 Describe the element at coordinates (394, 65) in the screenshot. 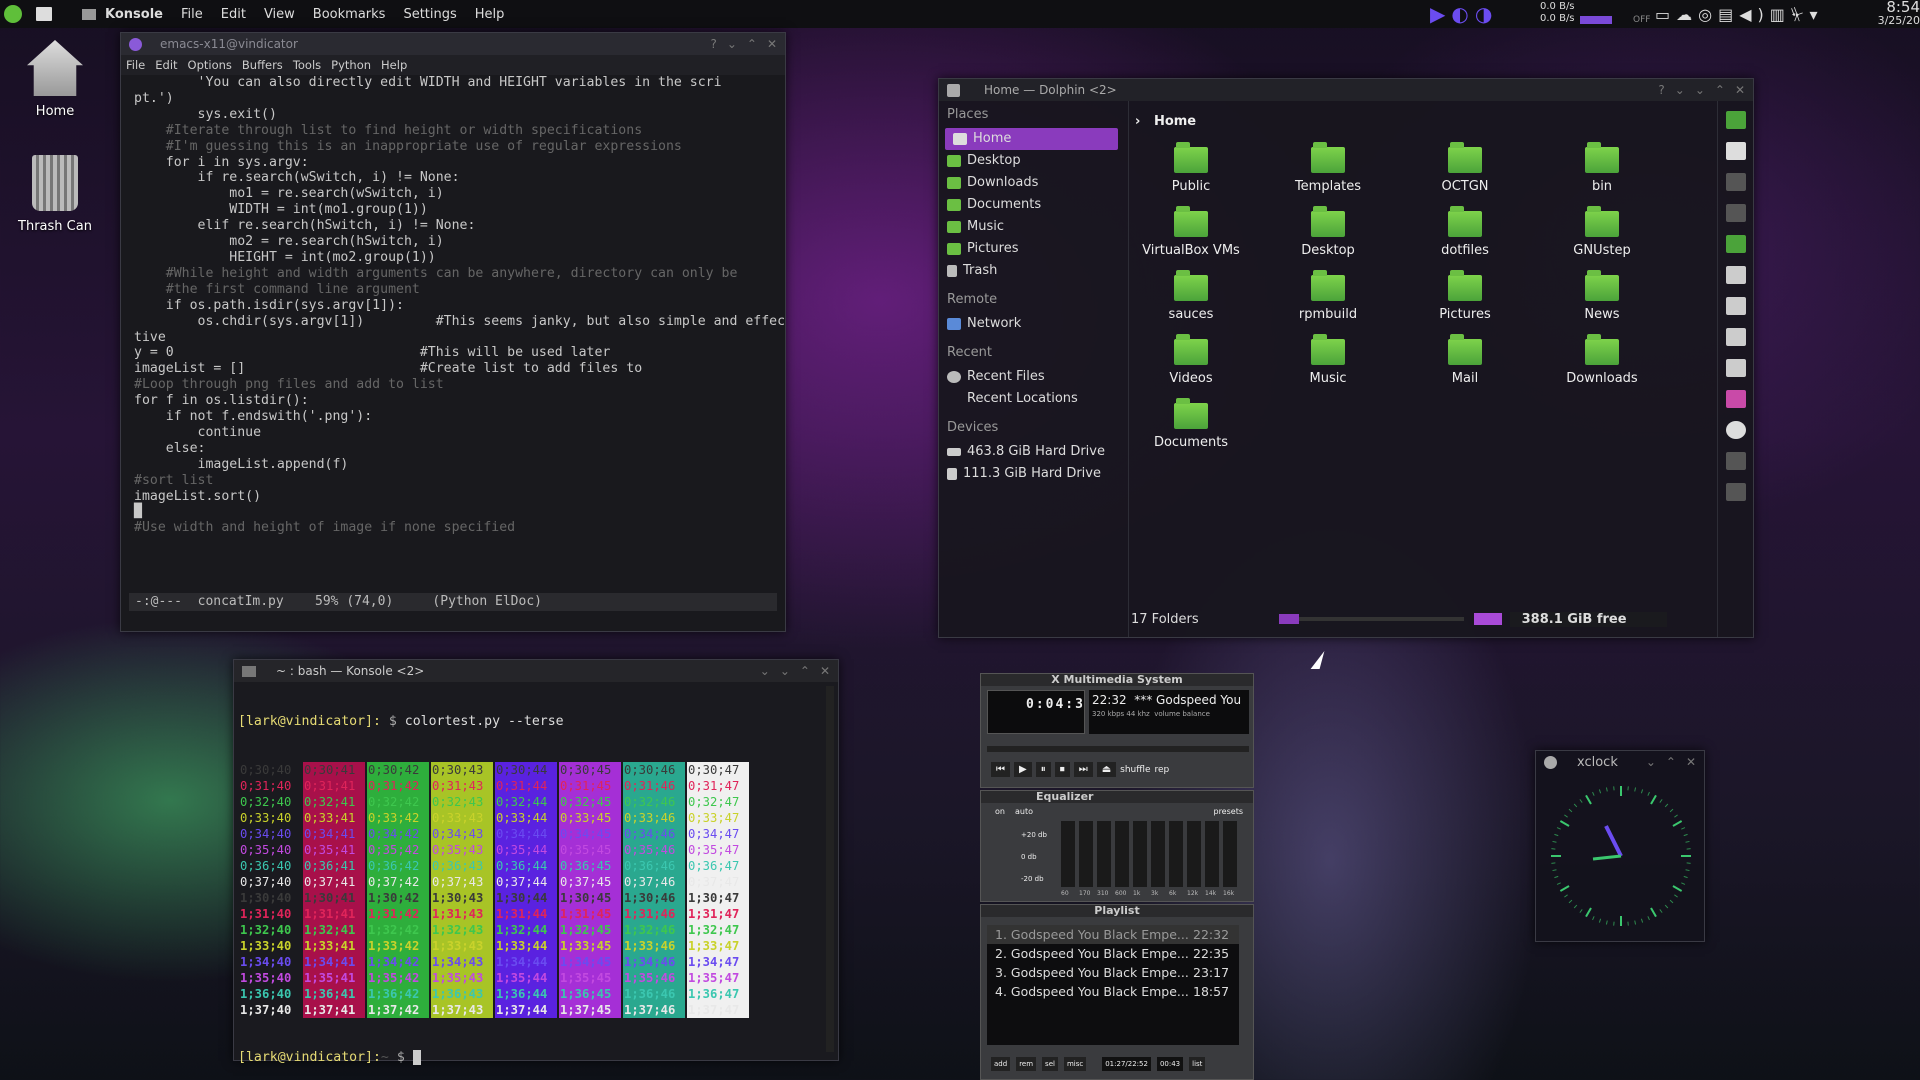

I see `emacs-menu-help: Help` at that location.